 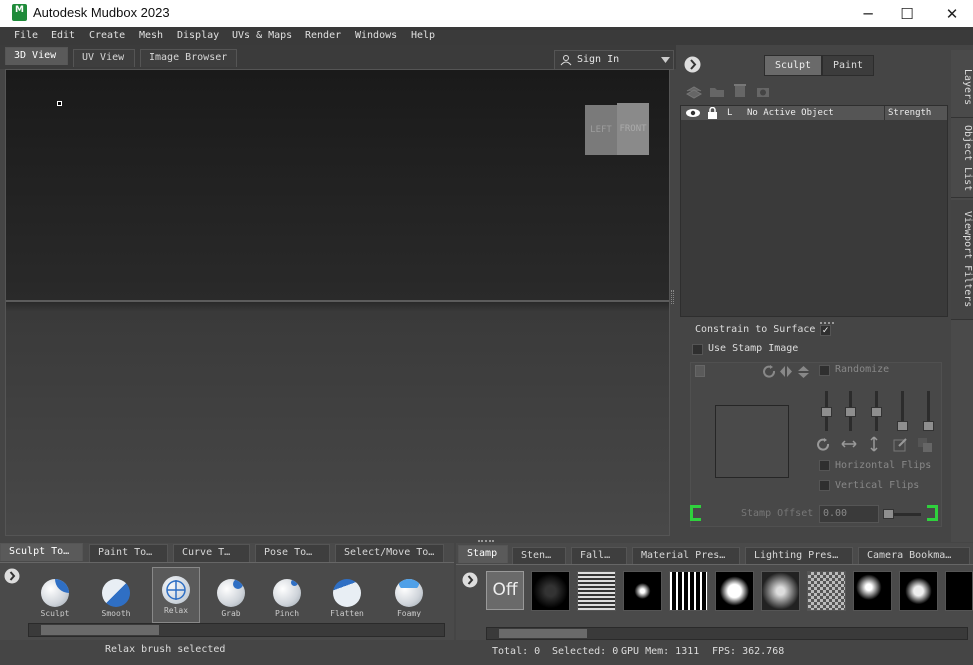 I want to click on brush-flatten: Flatten, so click(x=347, y=598).